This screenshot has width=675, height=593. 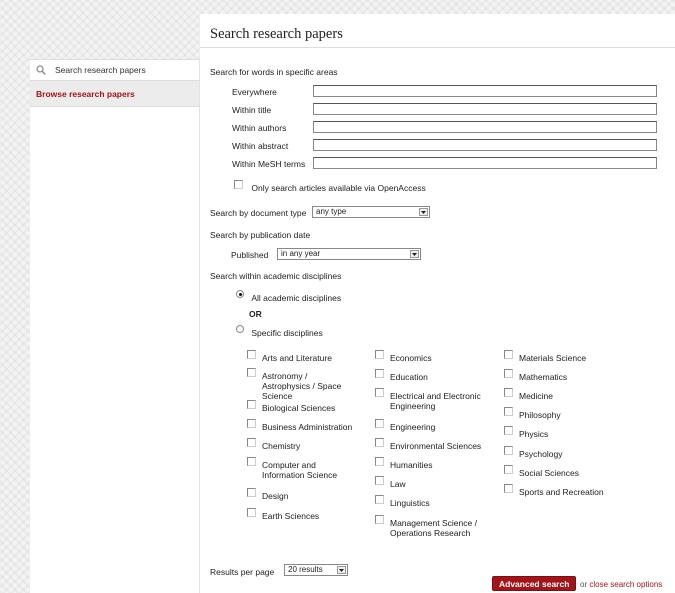 What do you see at coordinates (625, 584) in the screenshot?
I see `close-search-options-link: close search options` at bounding box center [625, 584].